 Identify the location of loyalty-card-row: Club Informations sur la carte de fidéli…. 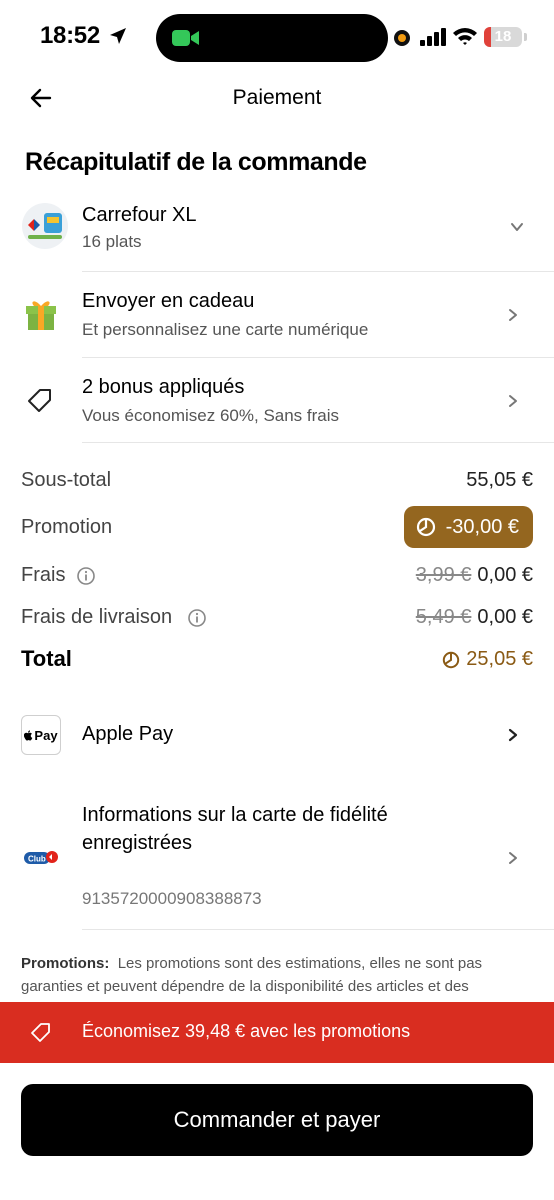
(277, 860).